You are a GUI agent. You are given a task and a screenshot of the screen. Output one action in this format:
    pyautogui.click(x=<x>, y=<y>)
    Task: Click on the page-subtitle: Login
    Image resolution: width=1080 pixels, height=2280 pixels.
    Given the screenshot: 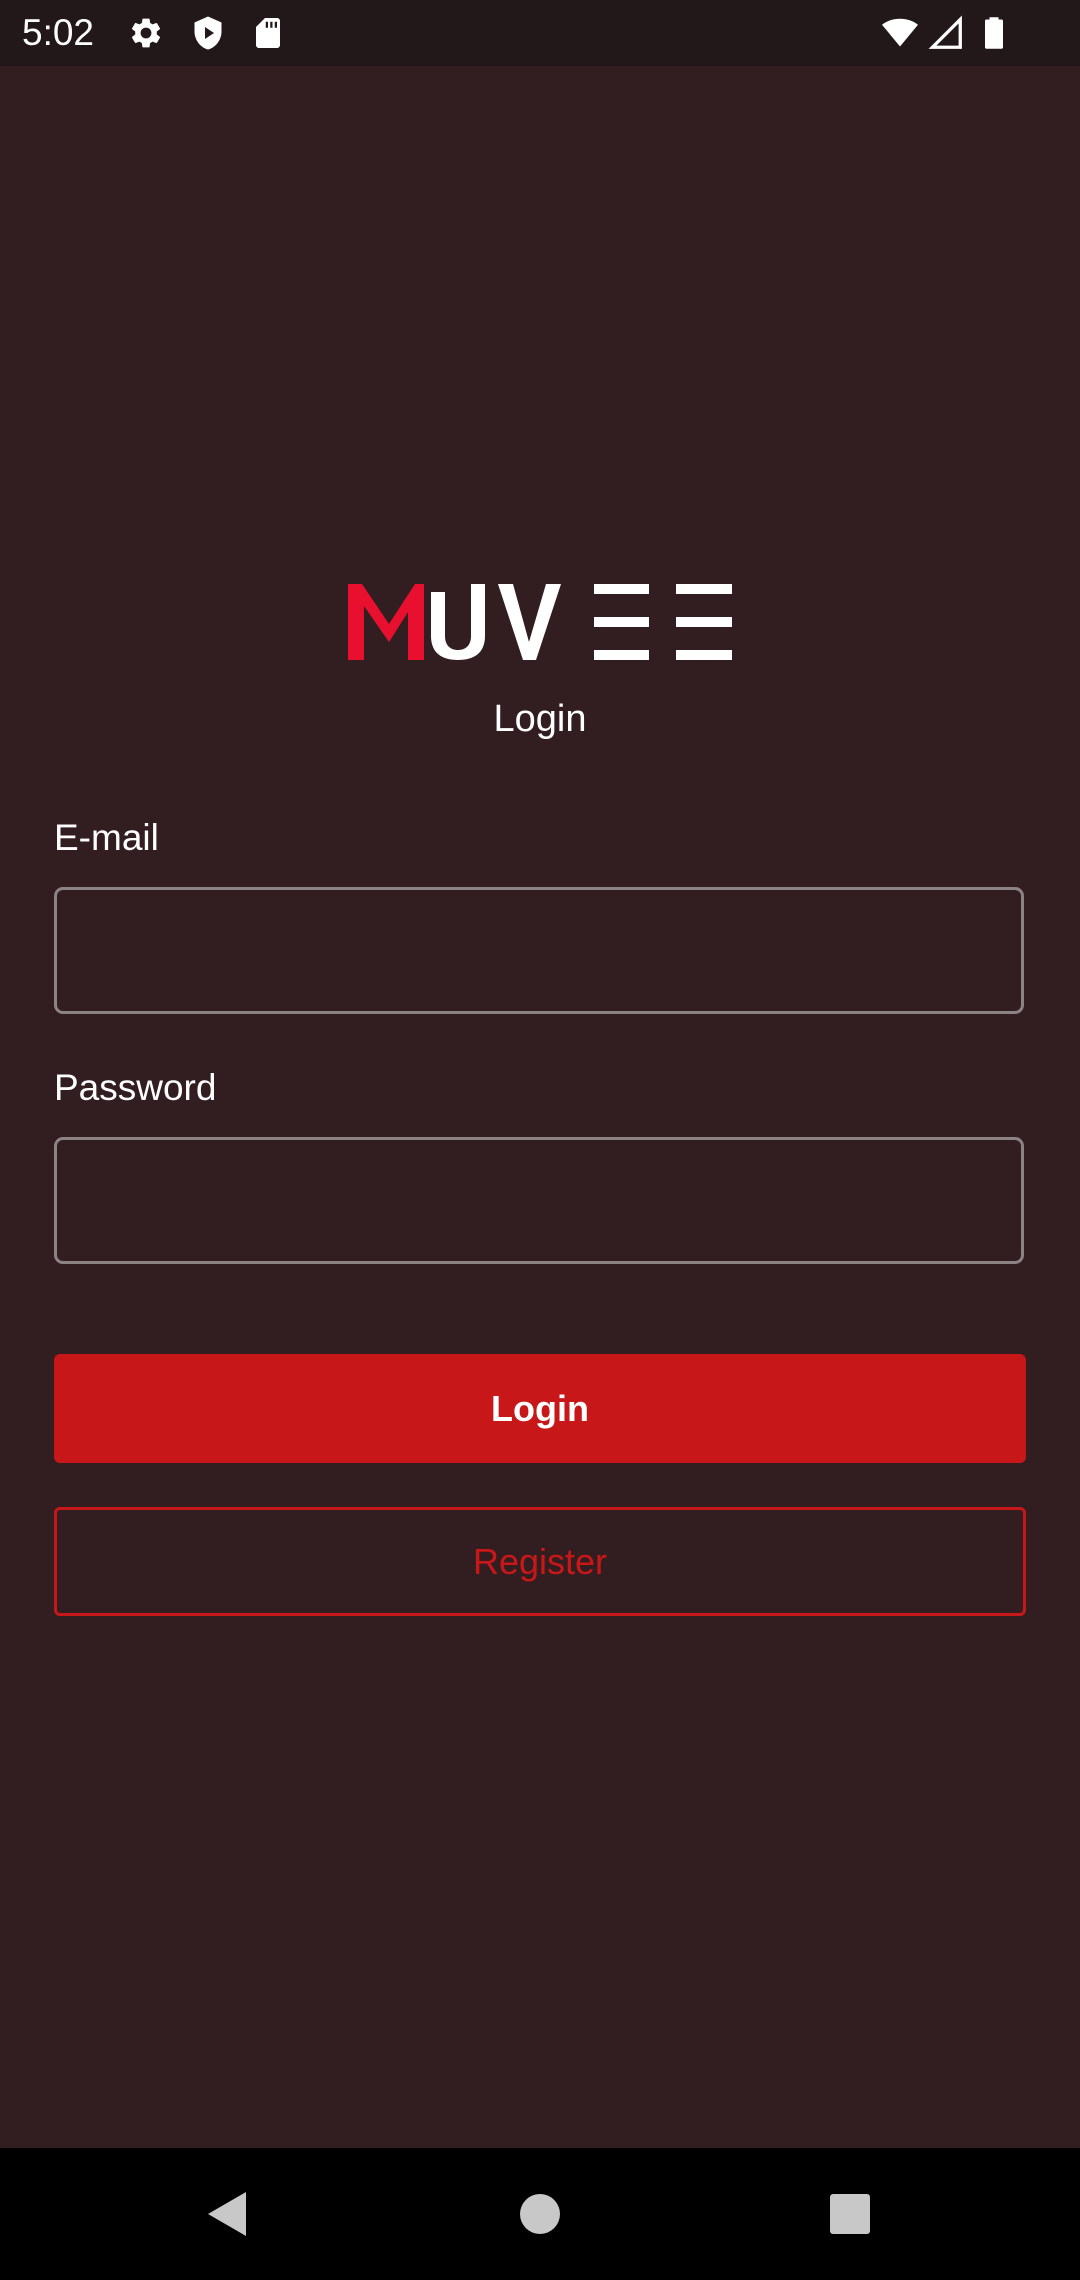 What is the action you would take?
    pyautogui.click(x=540, y=719)
    